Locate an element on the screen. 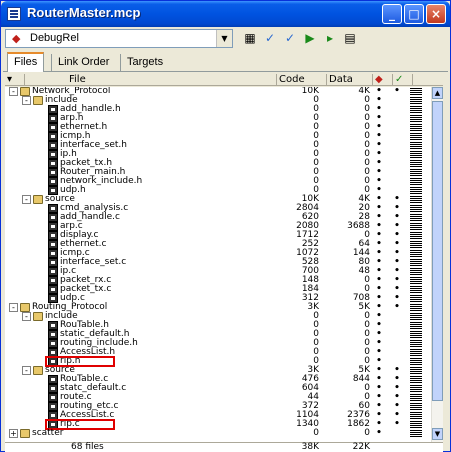 This screenshot has width=451, height=452. tab-targets: Targets is located at coordinates (144, 62).